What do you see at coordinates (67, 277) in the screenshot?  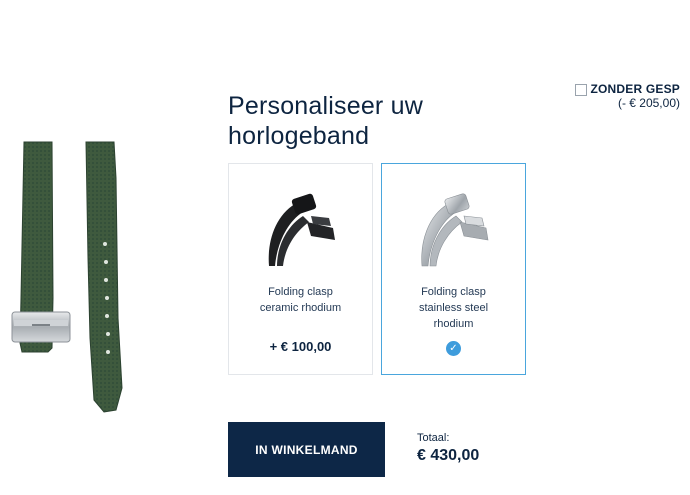 I see `watch-strap-image` at bounding box center [67, 277].